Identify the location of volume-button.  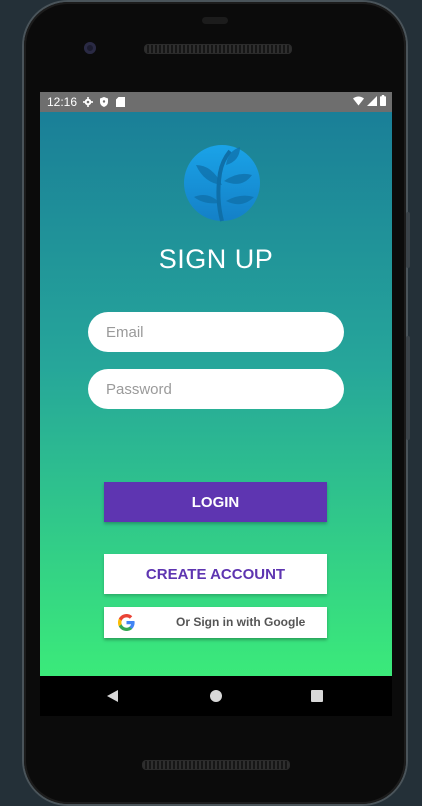
(408, 240).